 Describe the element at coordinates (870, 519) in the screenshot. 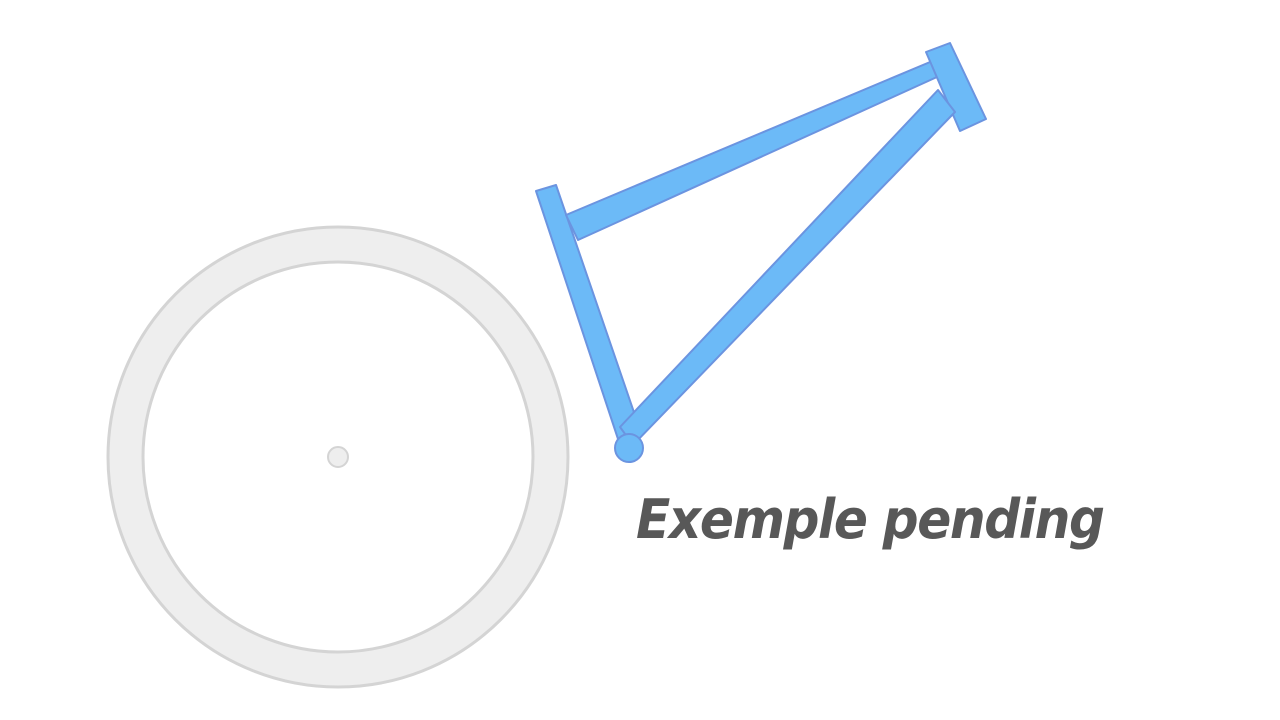

I see `status-label: Exemple pending` at that location.